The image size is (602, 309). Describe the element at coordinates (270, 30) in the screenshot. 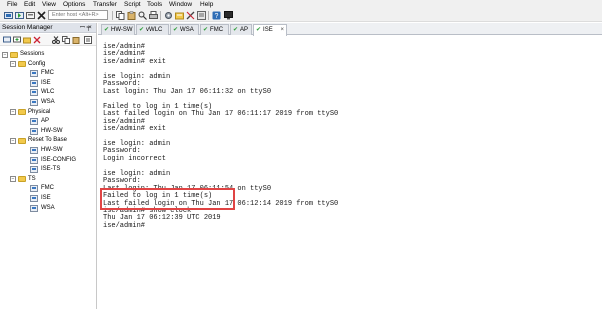

I see `tab-ise: ✔ ISE ×` at that location.